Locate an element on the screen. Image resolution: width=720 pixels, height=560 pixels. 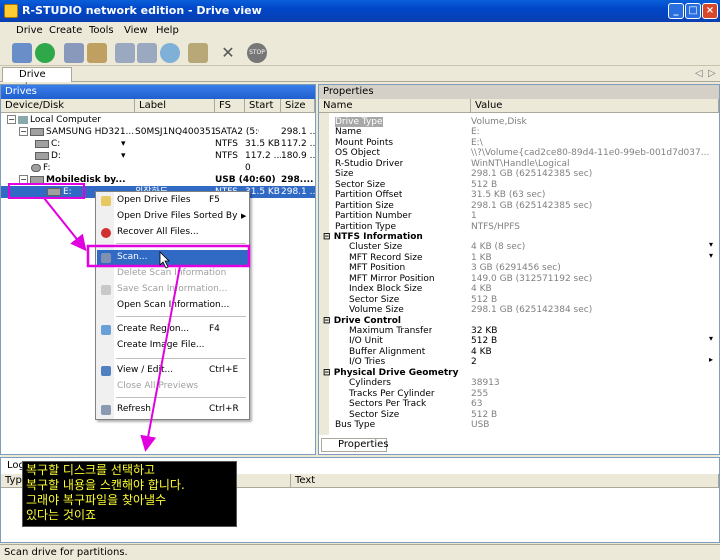
property-value: 2 is located at coordinates (474, 362).